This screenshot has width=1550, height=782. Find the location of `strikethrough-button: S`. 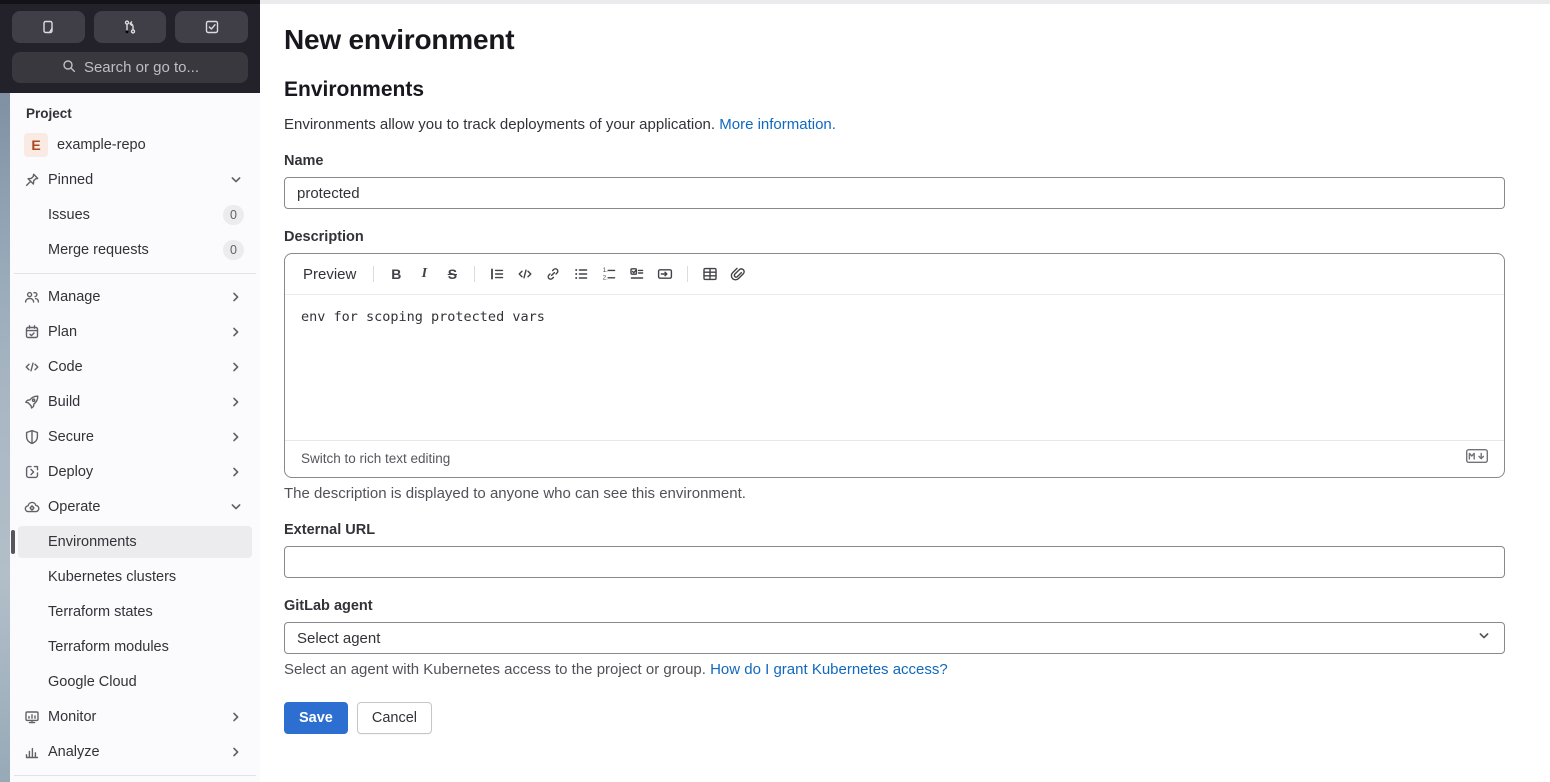

strikethrough-button: S is located at coordinates (452, 274).